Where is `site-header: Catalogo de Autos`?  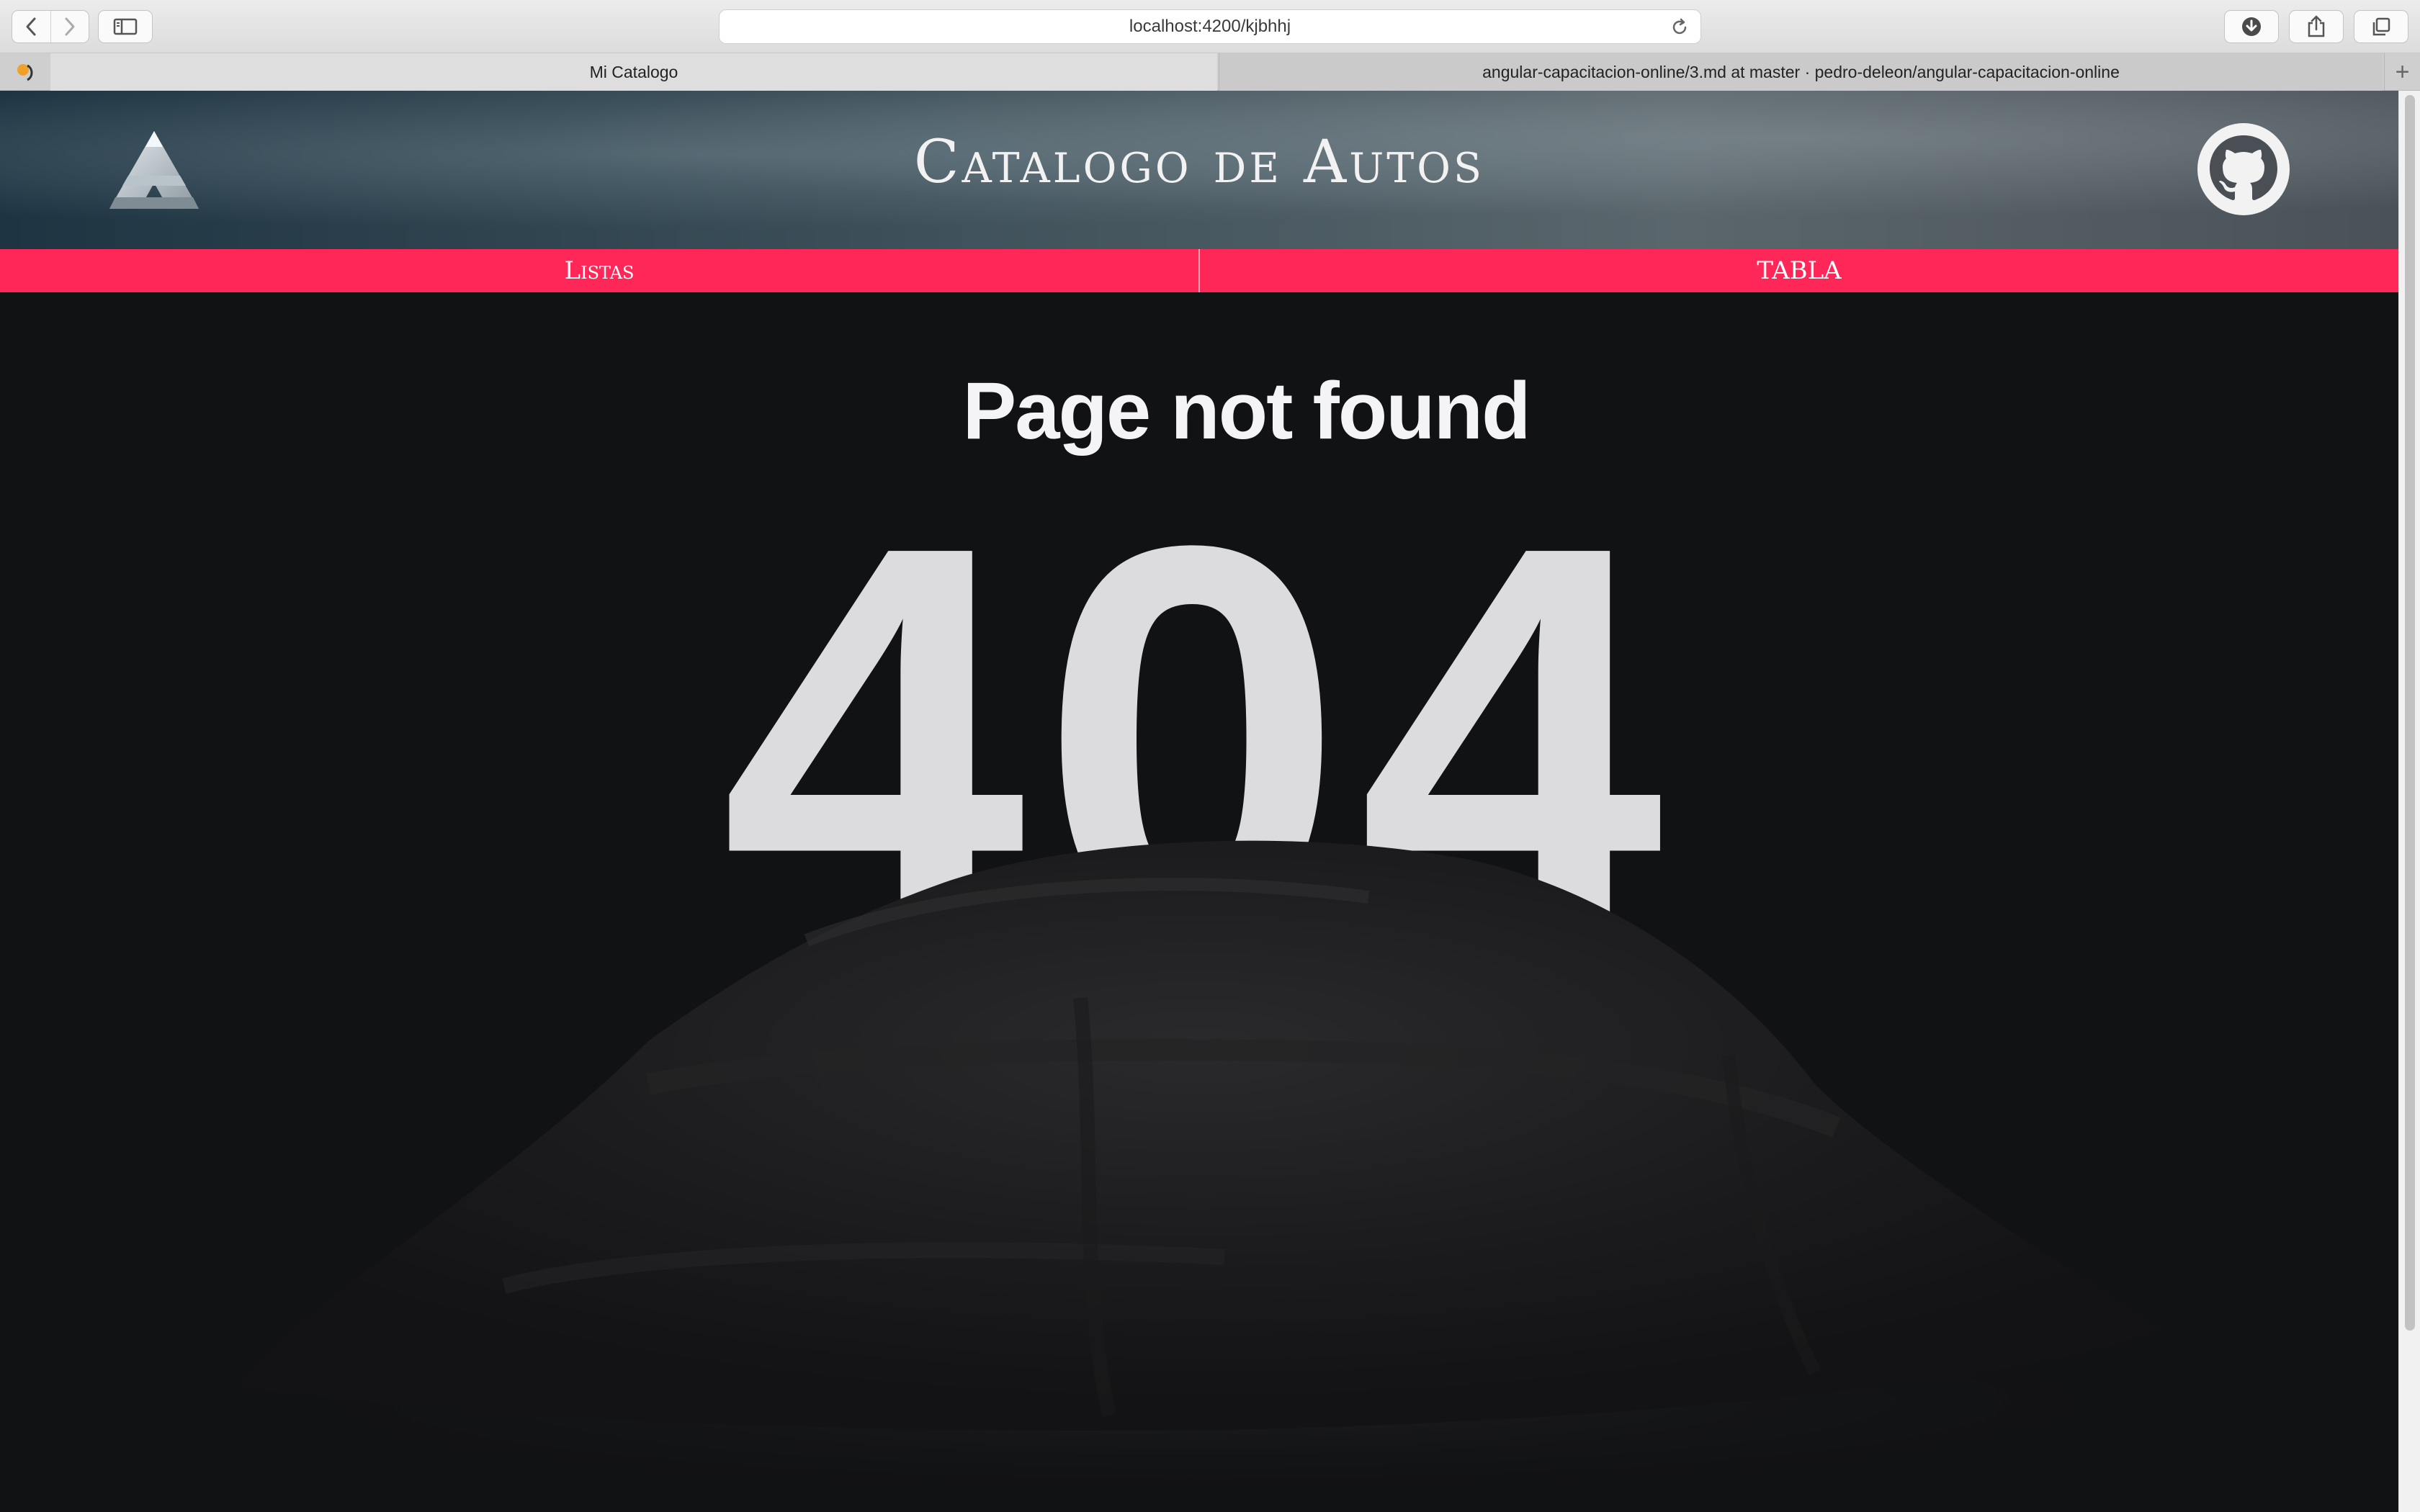
site-header: Catalogo de Autos is located at coordinates (1199, 170).